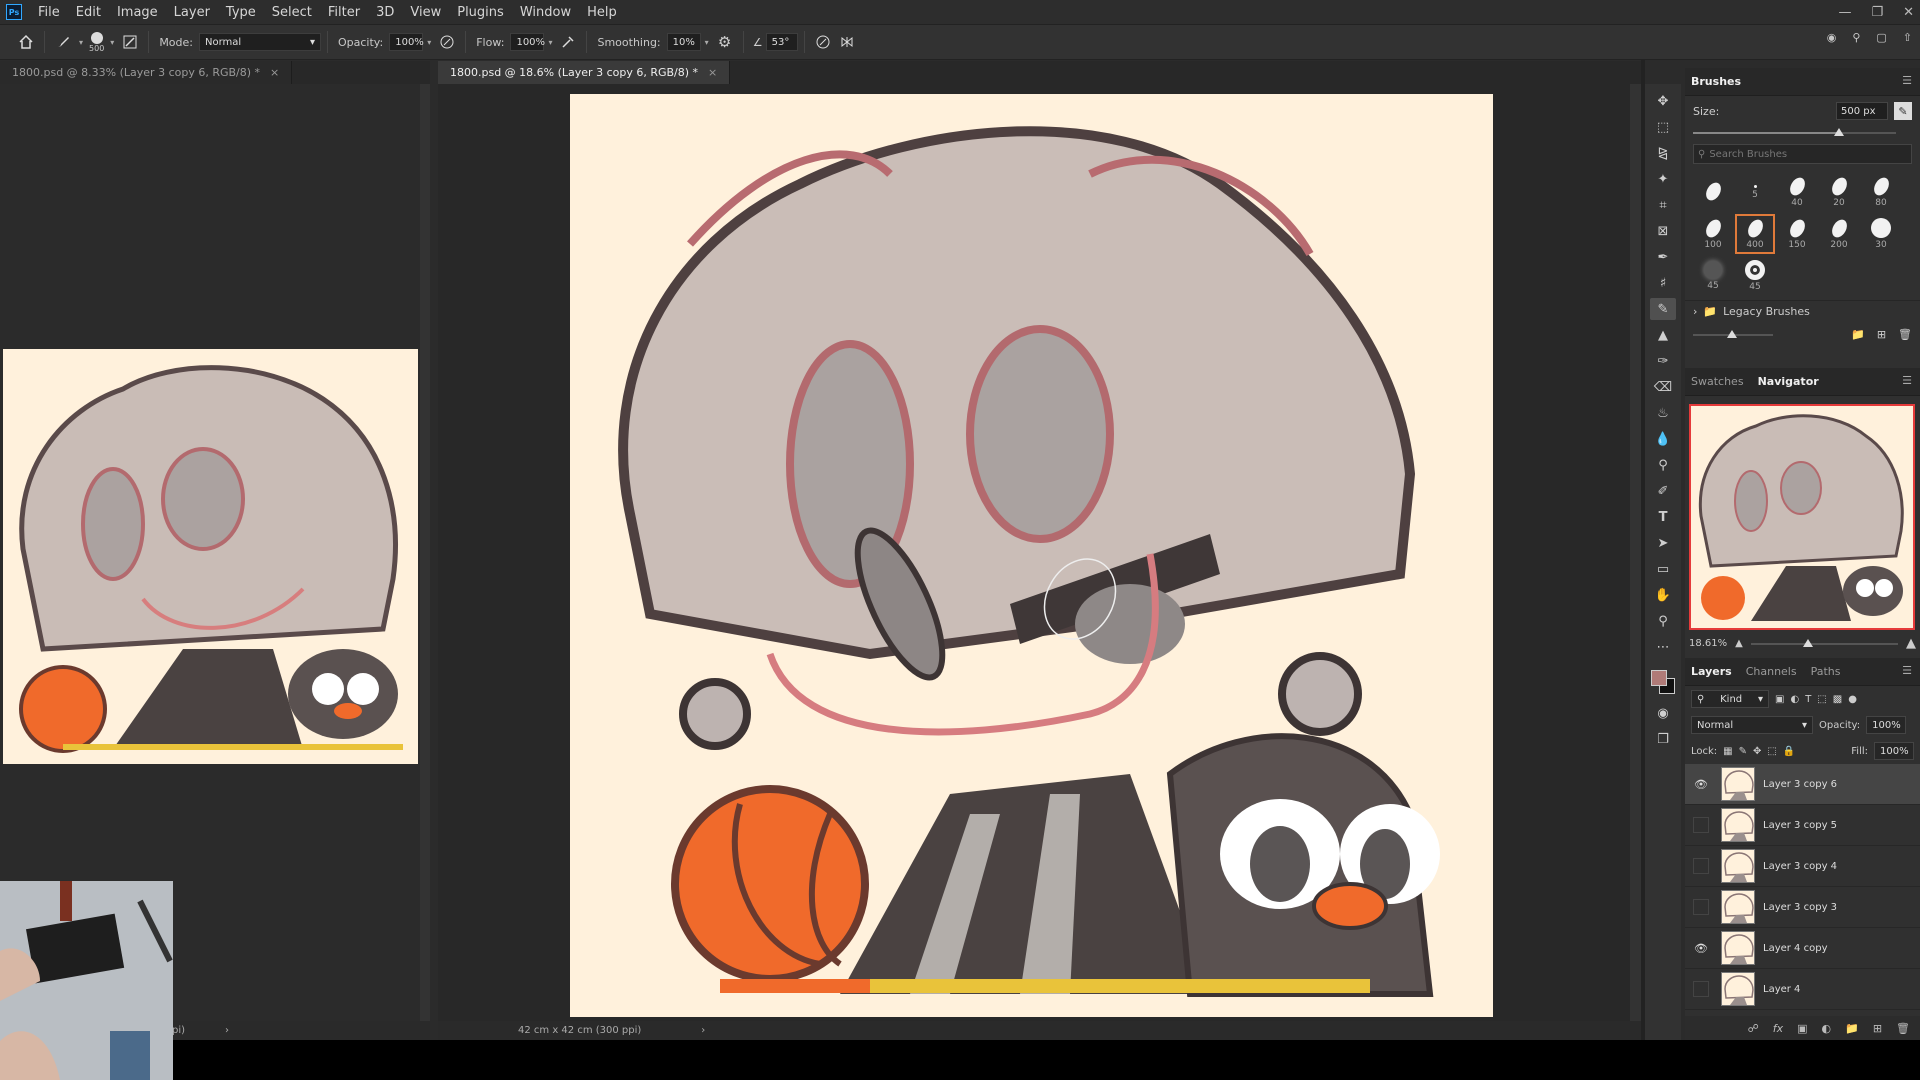 The width and height of the screenshot is (1920, 1080). I want to click on brush-size-slider, so click(1794, 133).